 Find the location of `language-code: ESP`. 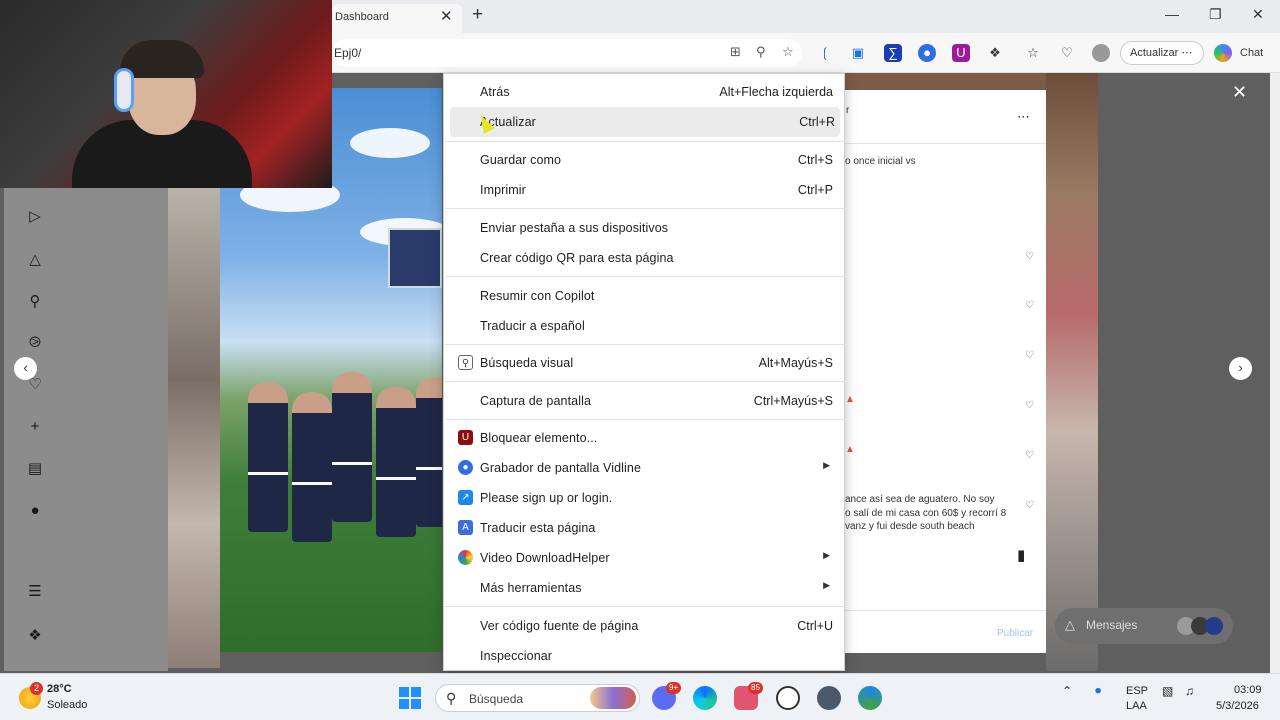

language-code: ESP is located at coordinates (1137, 691).